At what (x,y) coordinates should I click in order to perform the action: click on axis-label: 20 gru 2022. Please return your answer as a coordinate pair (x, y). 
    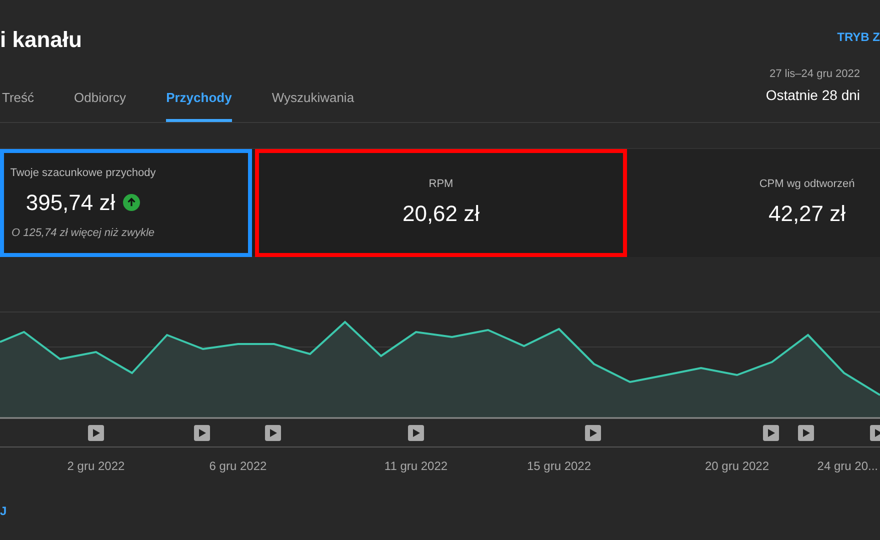
    Looking at the image, I should click on (737, 466).